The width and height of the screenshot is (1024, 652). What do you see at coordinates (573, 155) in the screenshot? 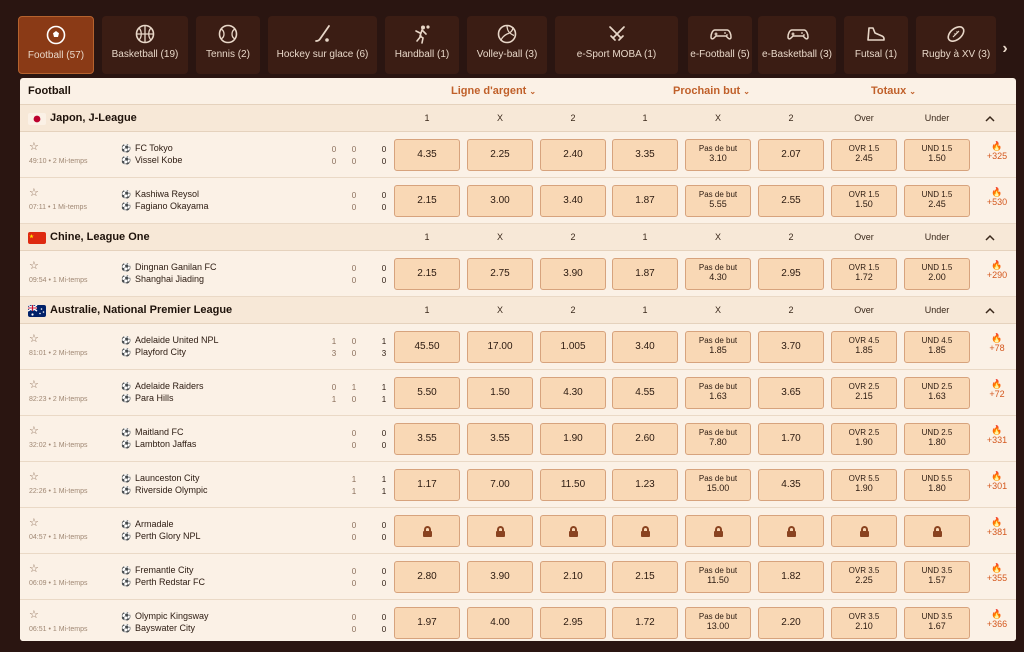
I see `odds-button: 2.40` at bounding box center [573, 155].